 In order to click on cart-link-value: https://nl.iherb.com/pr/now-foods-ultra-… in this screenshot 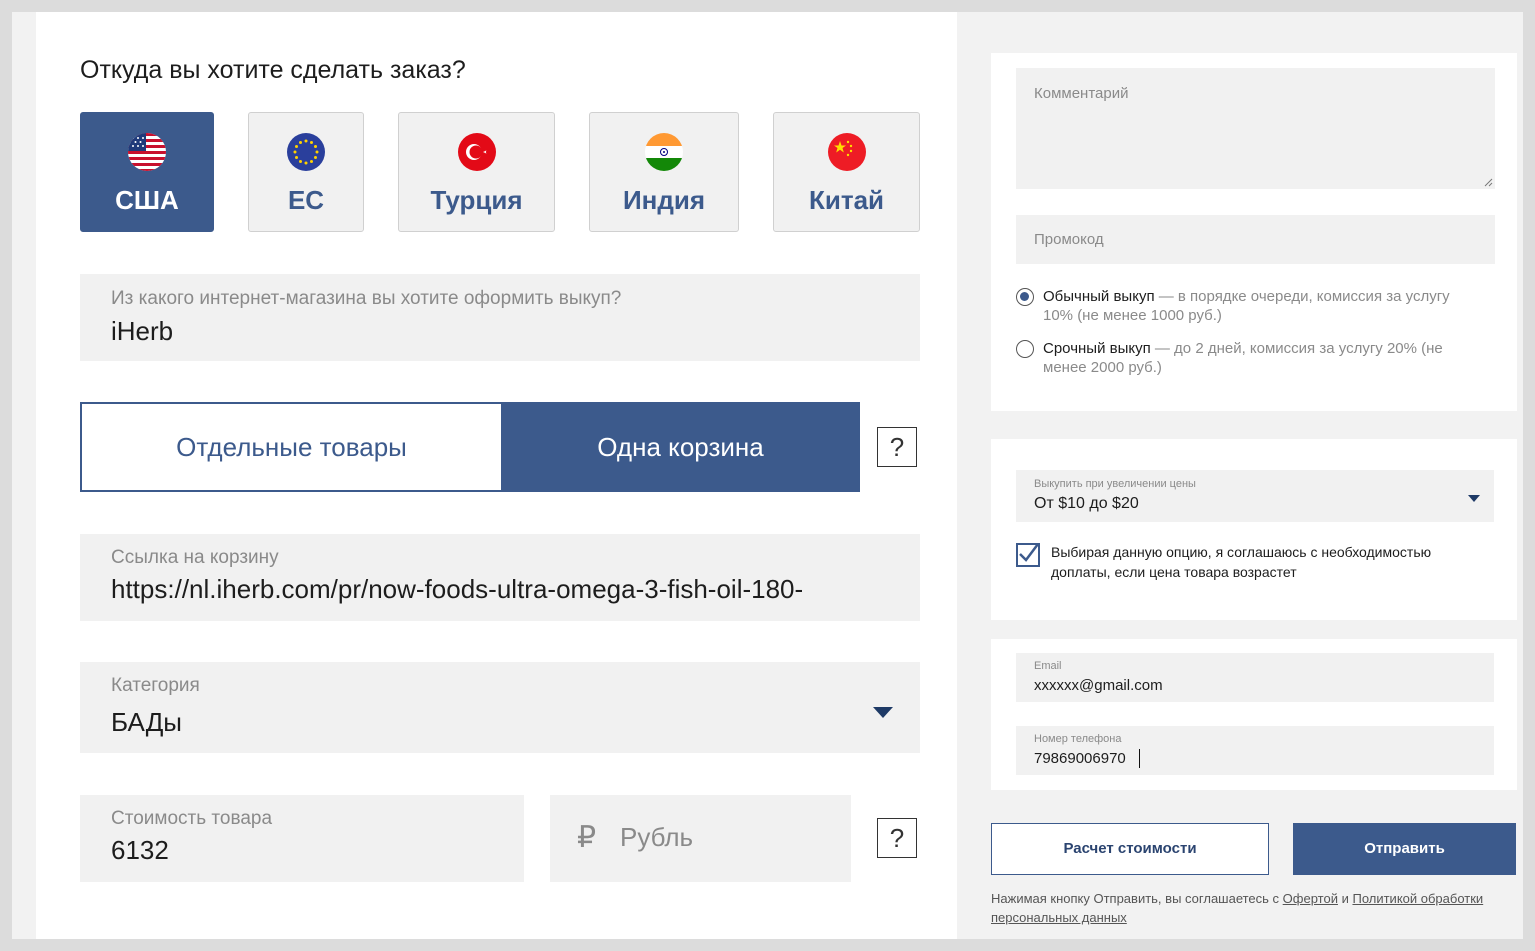, I will do `click(457, 589)`.